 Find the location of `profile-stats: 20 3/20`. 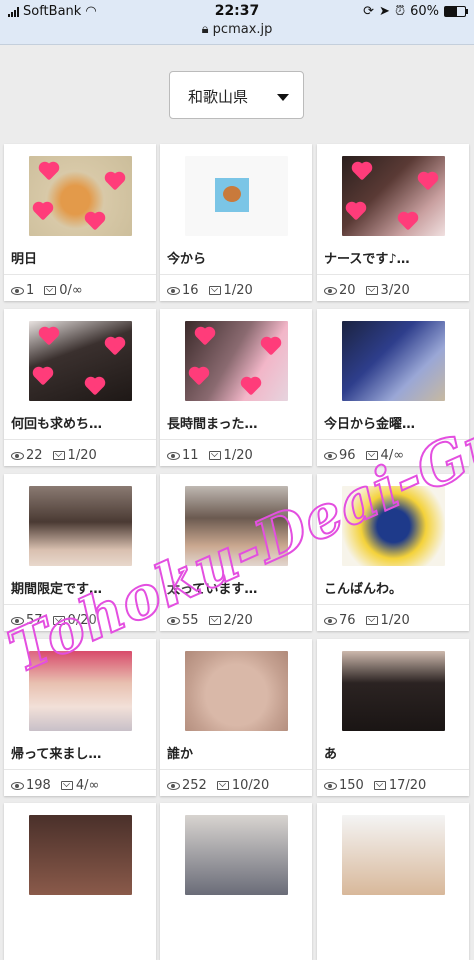

profile-stats: 20 3/20 is located at coordinates (367, 290).